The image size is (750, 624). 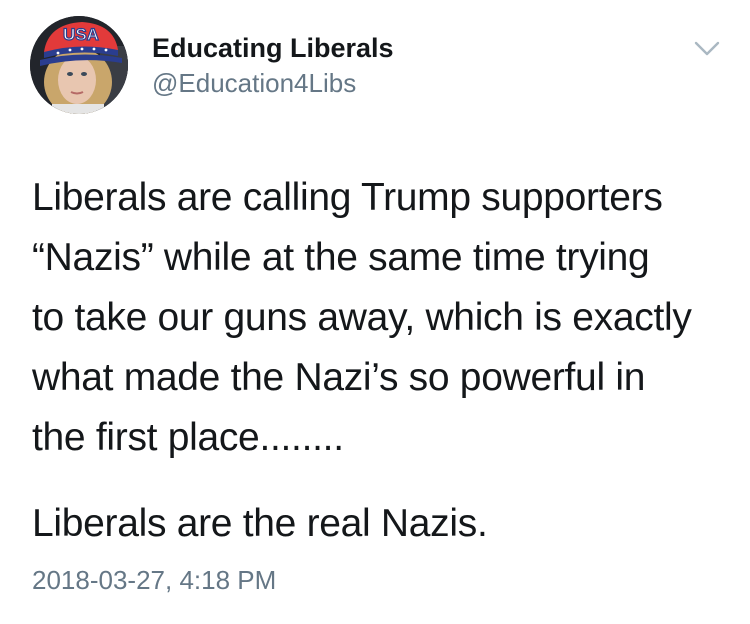 What do you see at coordinates (362, 317) in the screenshot?
I see `tweet-body-line: to take our guns away, which is exactly` at bounding box center [362, 317].